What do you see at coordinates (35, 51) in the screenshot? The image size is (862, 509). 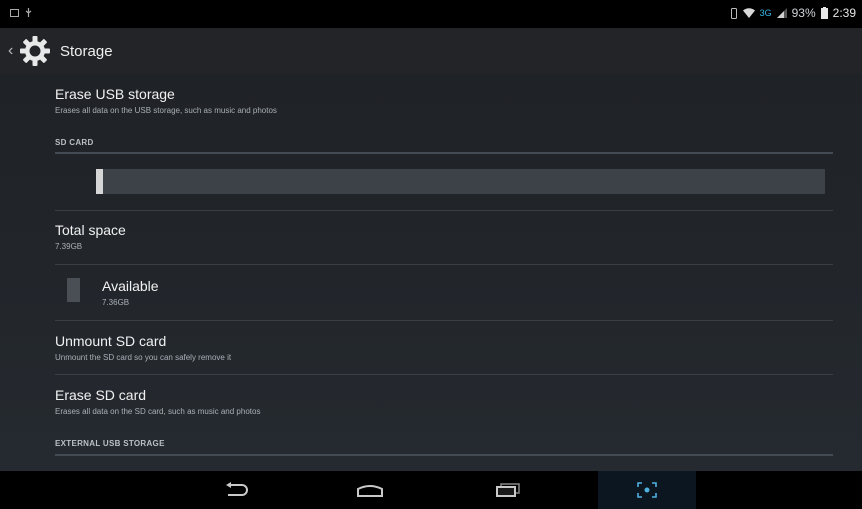 I see `settings-gear-icon` at bounding box center [35, 51].